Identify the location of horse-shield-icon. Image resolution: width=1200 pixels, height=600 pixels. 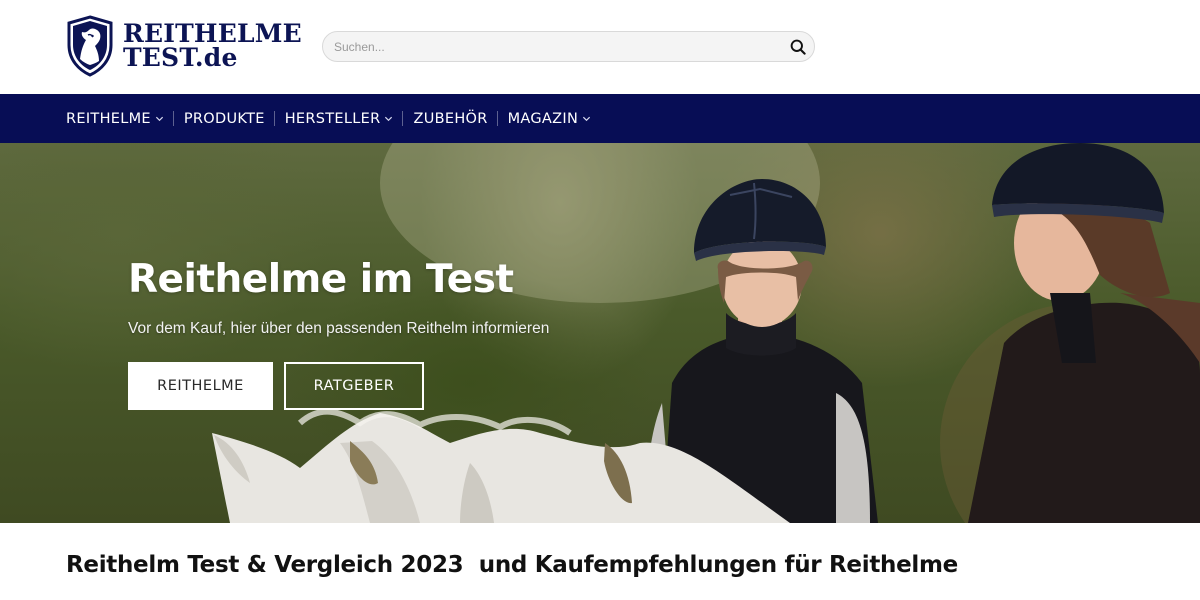
(90, 46).